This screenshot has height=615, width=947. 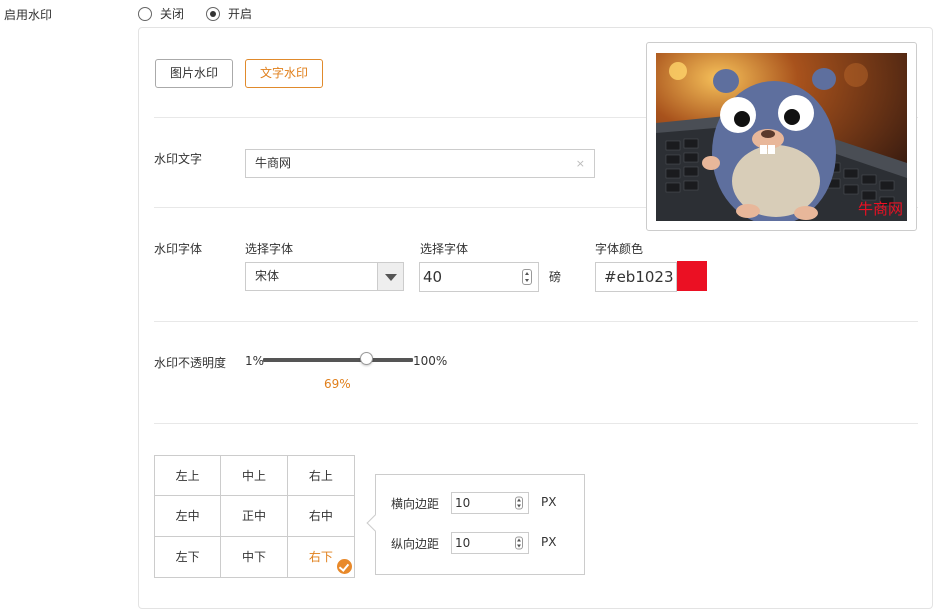 What do you see at coordinates (254, 556) in the screenshot?
I see `position-bottom-center: 中下` at bounding box center [254, 556].